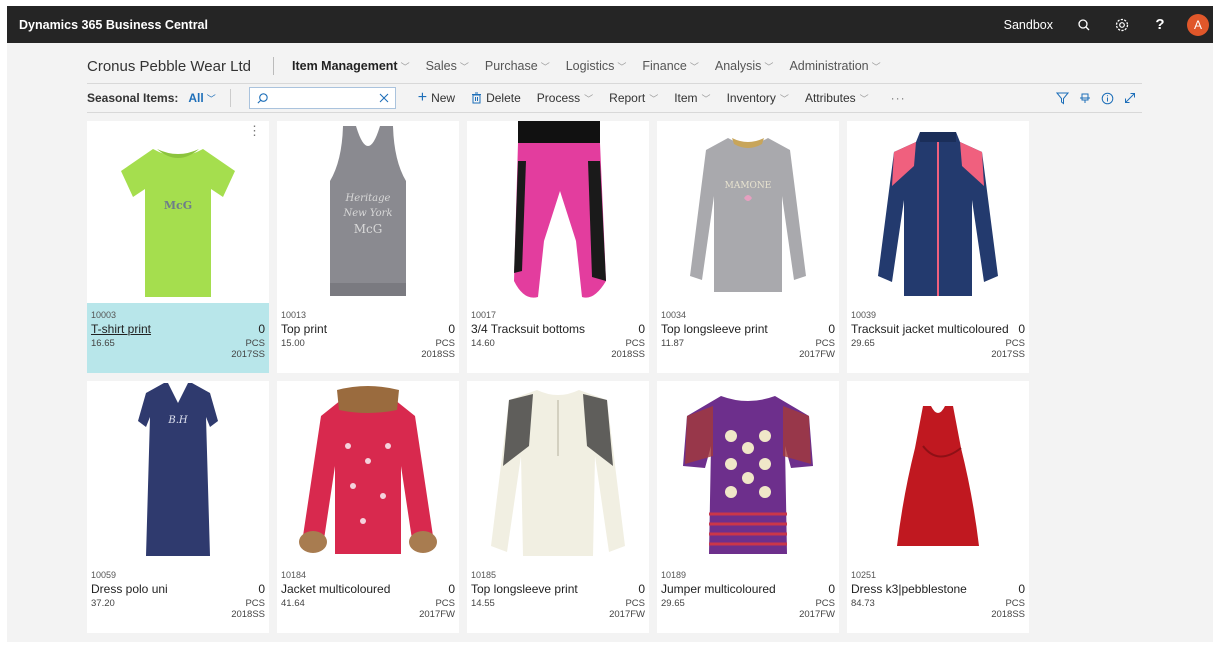 This screenshot has width=1220, height=648. I want to click on svg-text: New York, so click(368, 213).